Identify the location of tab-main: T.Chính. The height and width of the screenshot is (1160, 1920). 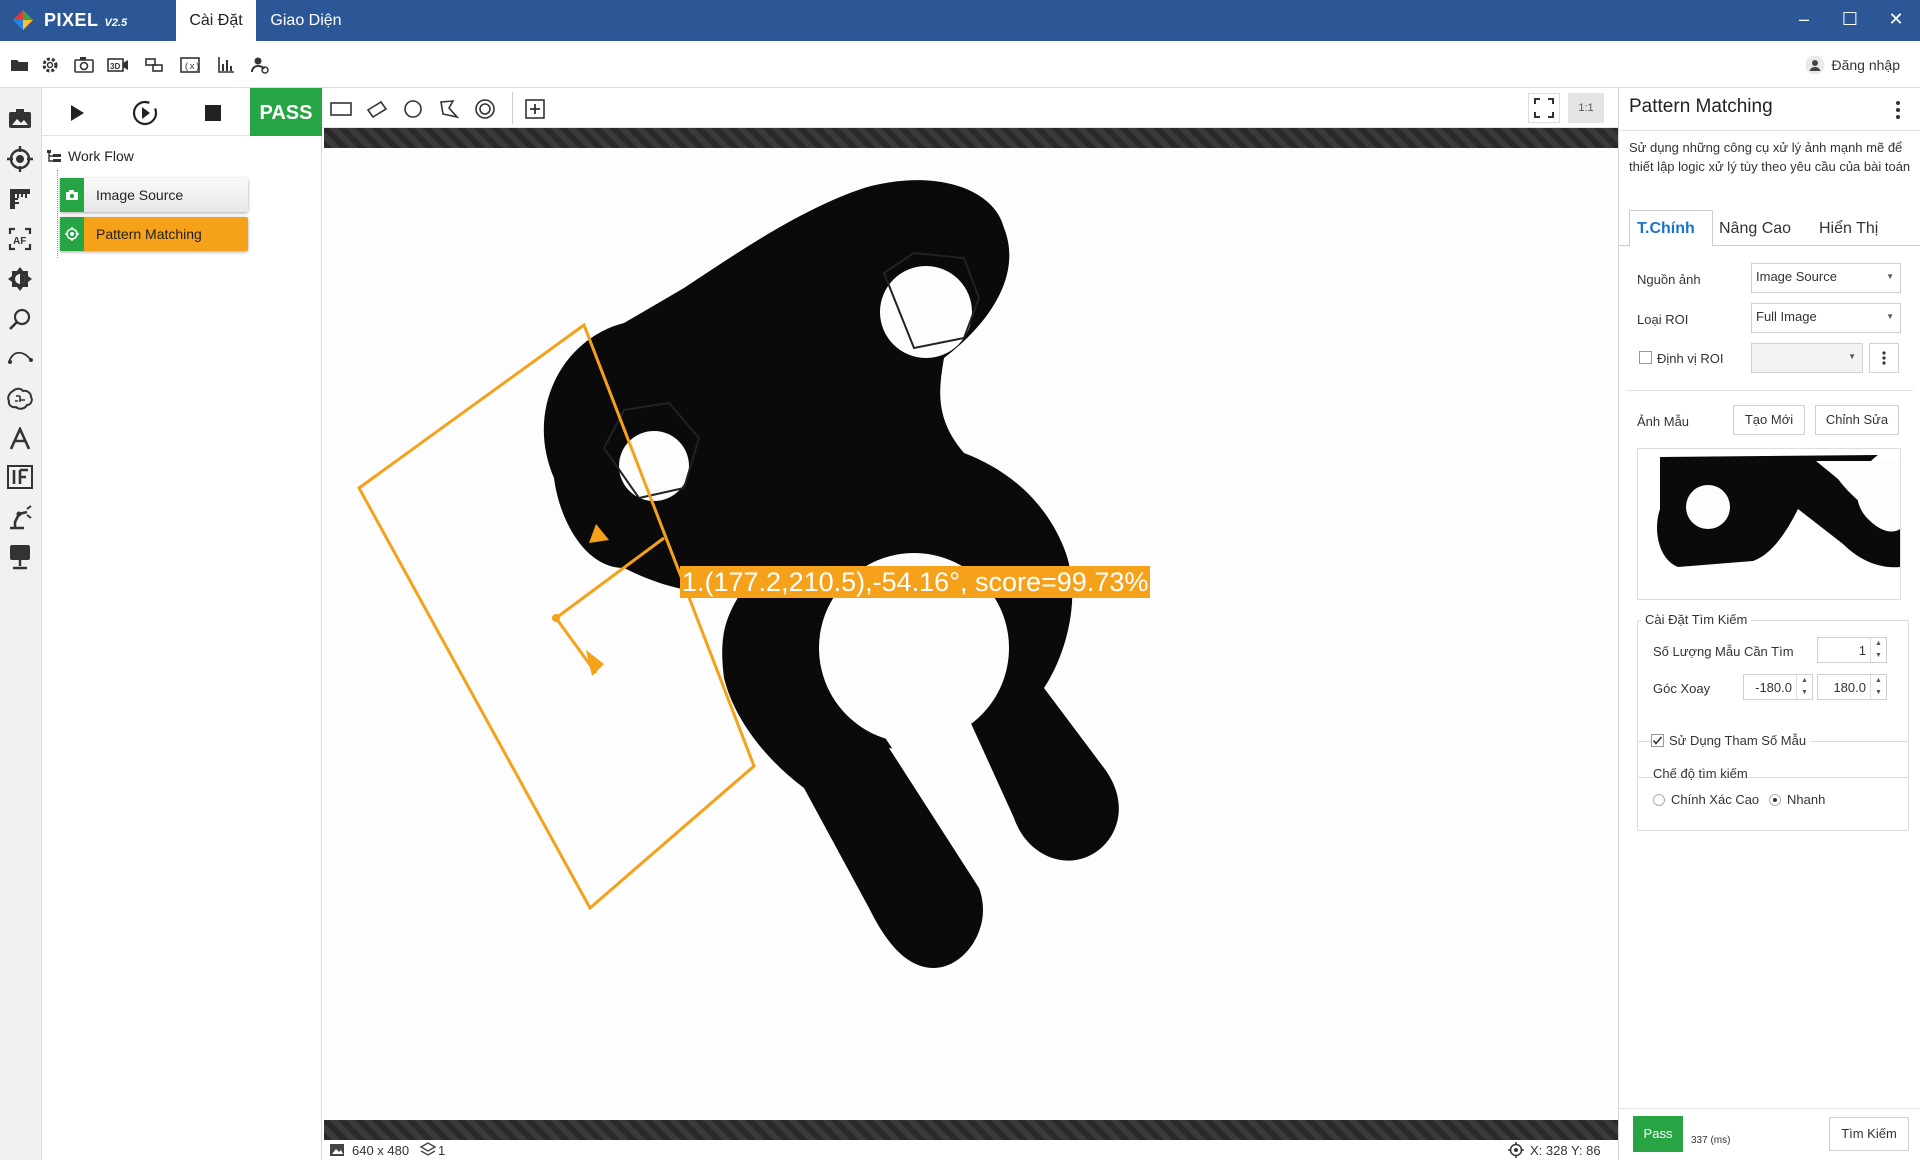
(1666, 229).